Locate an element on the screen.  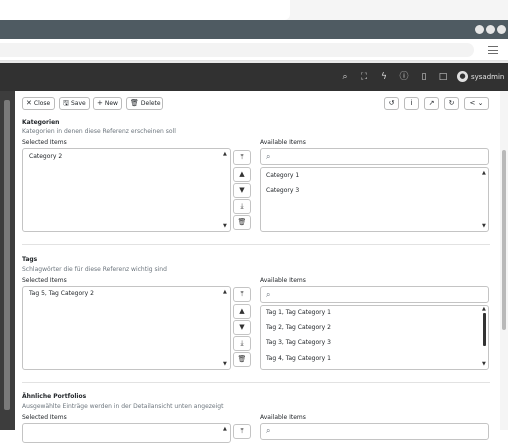
list-item: Tag 1, Tag Category 1 is located at coordinates (298, 313).